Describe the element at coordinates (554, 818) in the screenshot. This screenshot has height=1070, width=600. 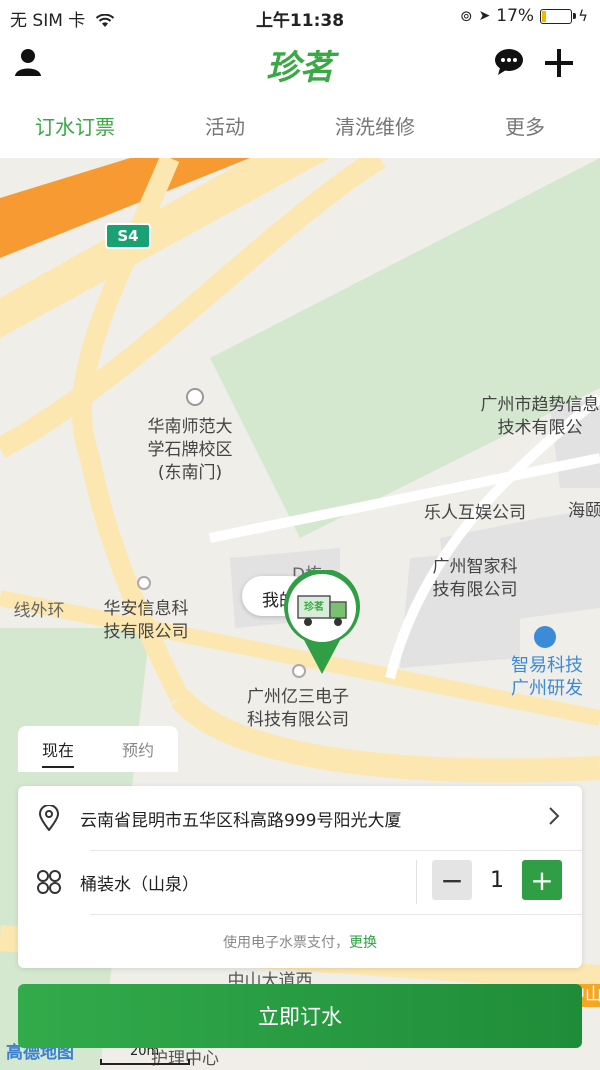
I see `chevron-right-icon` at that location.